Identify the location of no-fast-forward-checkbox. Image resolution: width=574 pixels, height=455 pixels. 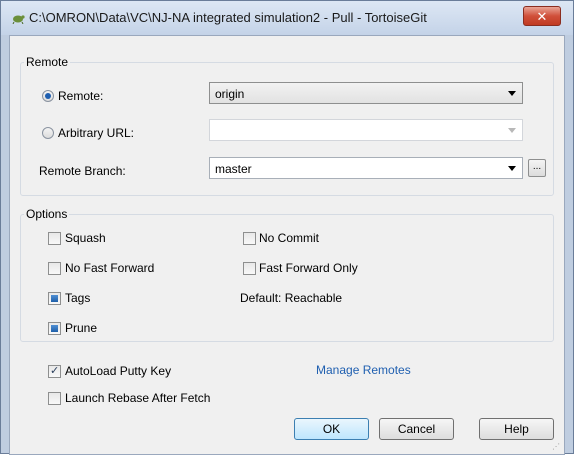
(54, 268).